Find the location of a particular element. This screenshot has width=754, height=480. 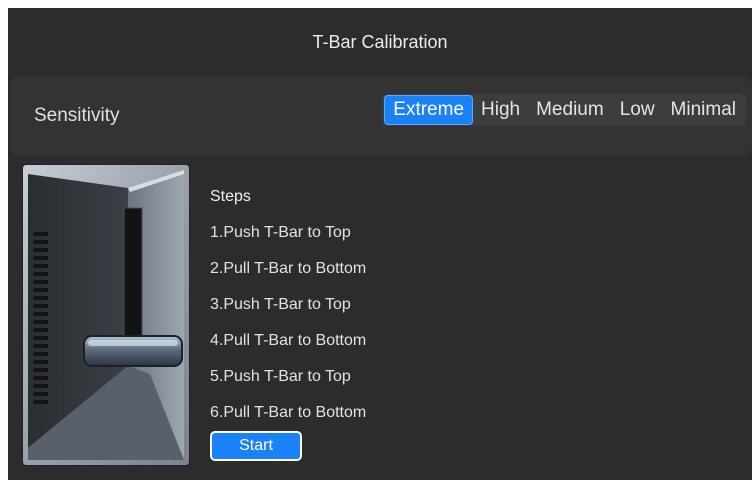

step-4: 4.Pull T-Bar to Bottom is located at coordinates (288, 340).